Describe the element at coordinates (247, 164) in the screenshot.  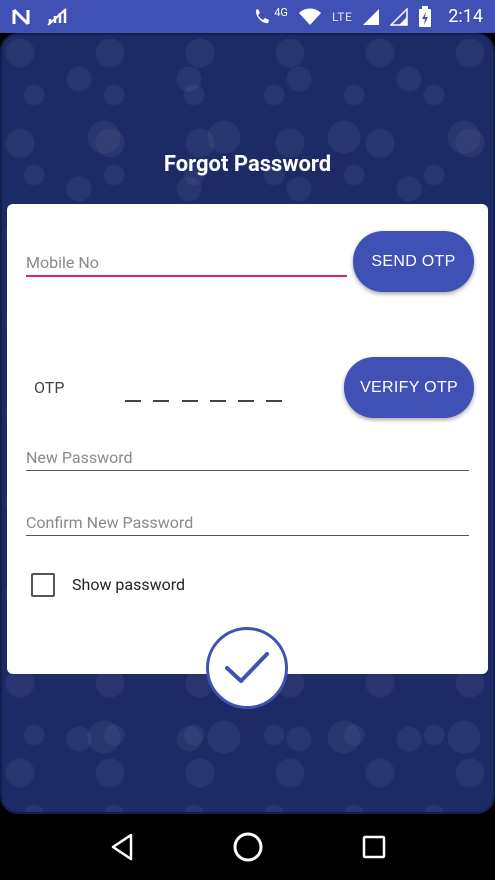
I see `page-title: Forgot Password` at that location.